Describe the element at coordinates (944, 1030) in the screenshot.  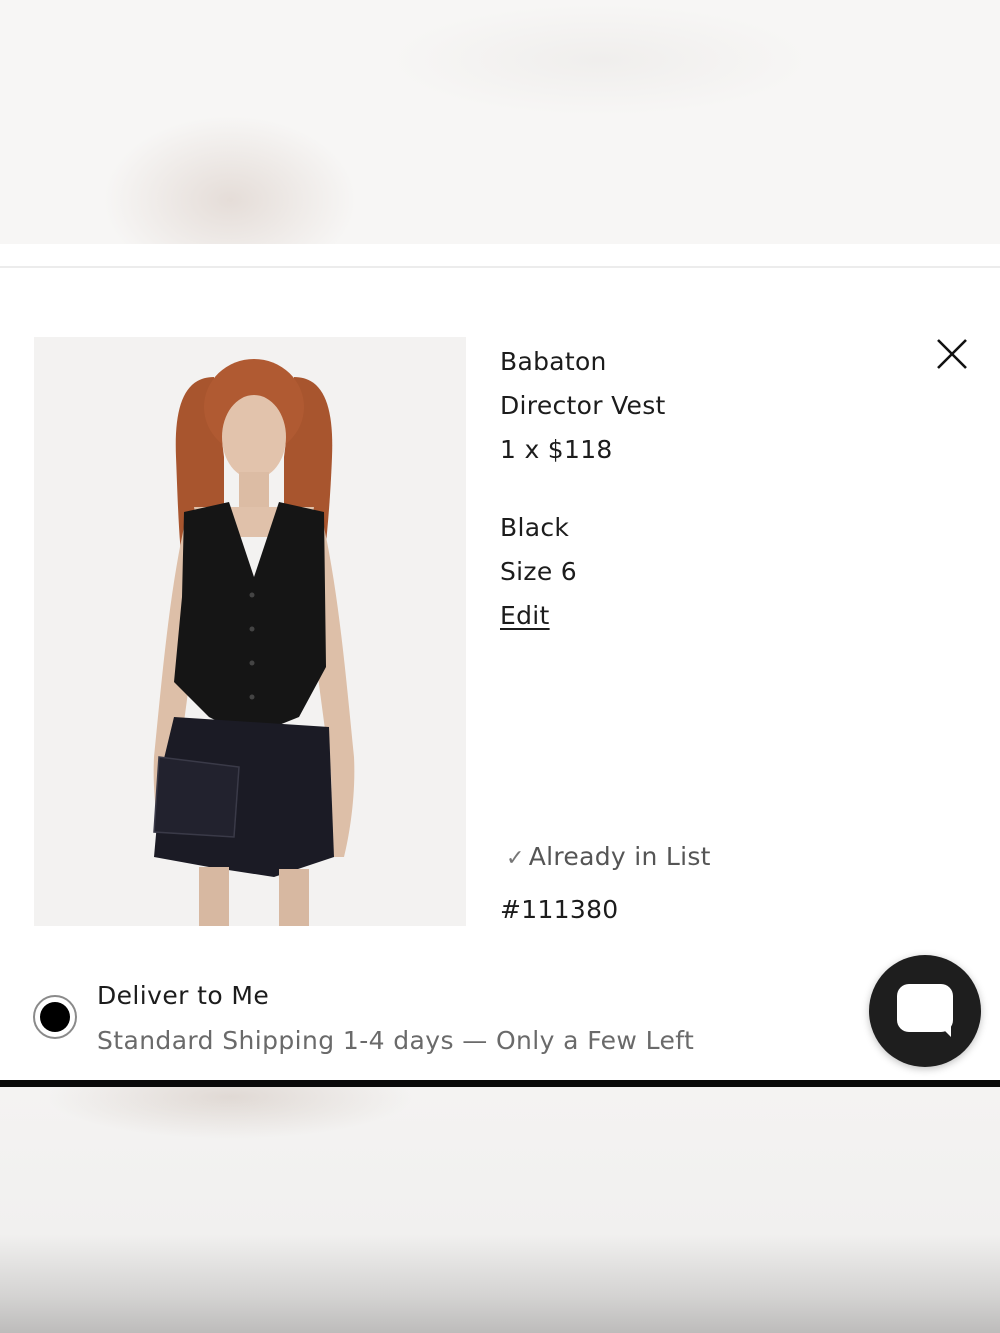
I see `chat-icon-tail` at that location.